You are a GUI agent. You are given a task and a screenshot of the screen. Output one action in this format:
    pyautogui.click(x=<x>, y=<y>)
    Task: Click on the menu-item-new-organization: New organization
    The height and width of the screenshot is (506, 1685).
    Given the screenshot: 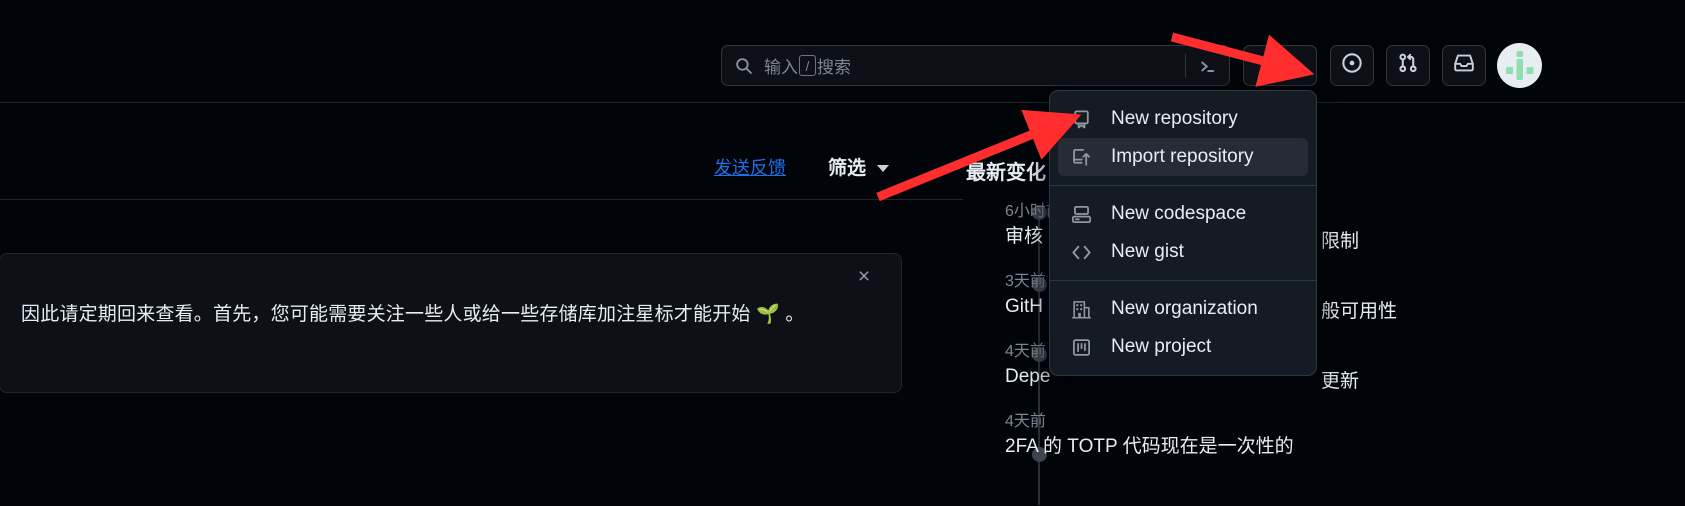 What is the action you would take?
    pyautogui.click(x=1183, y=309)
    